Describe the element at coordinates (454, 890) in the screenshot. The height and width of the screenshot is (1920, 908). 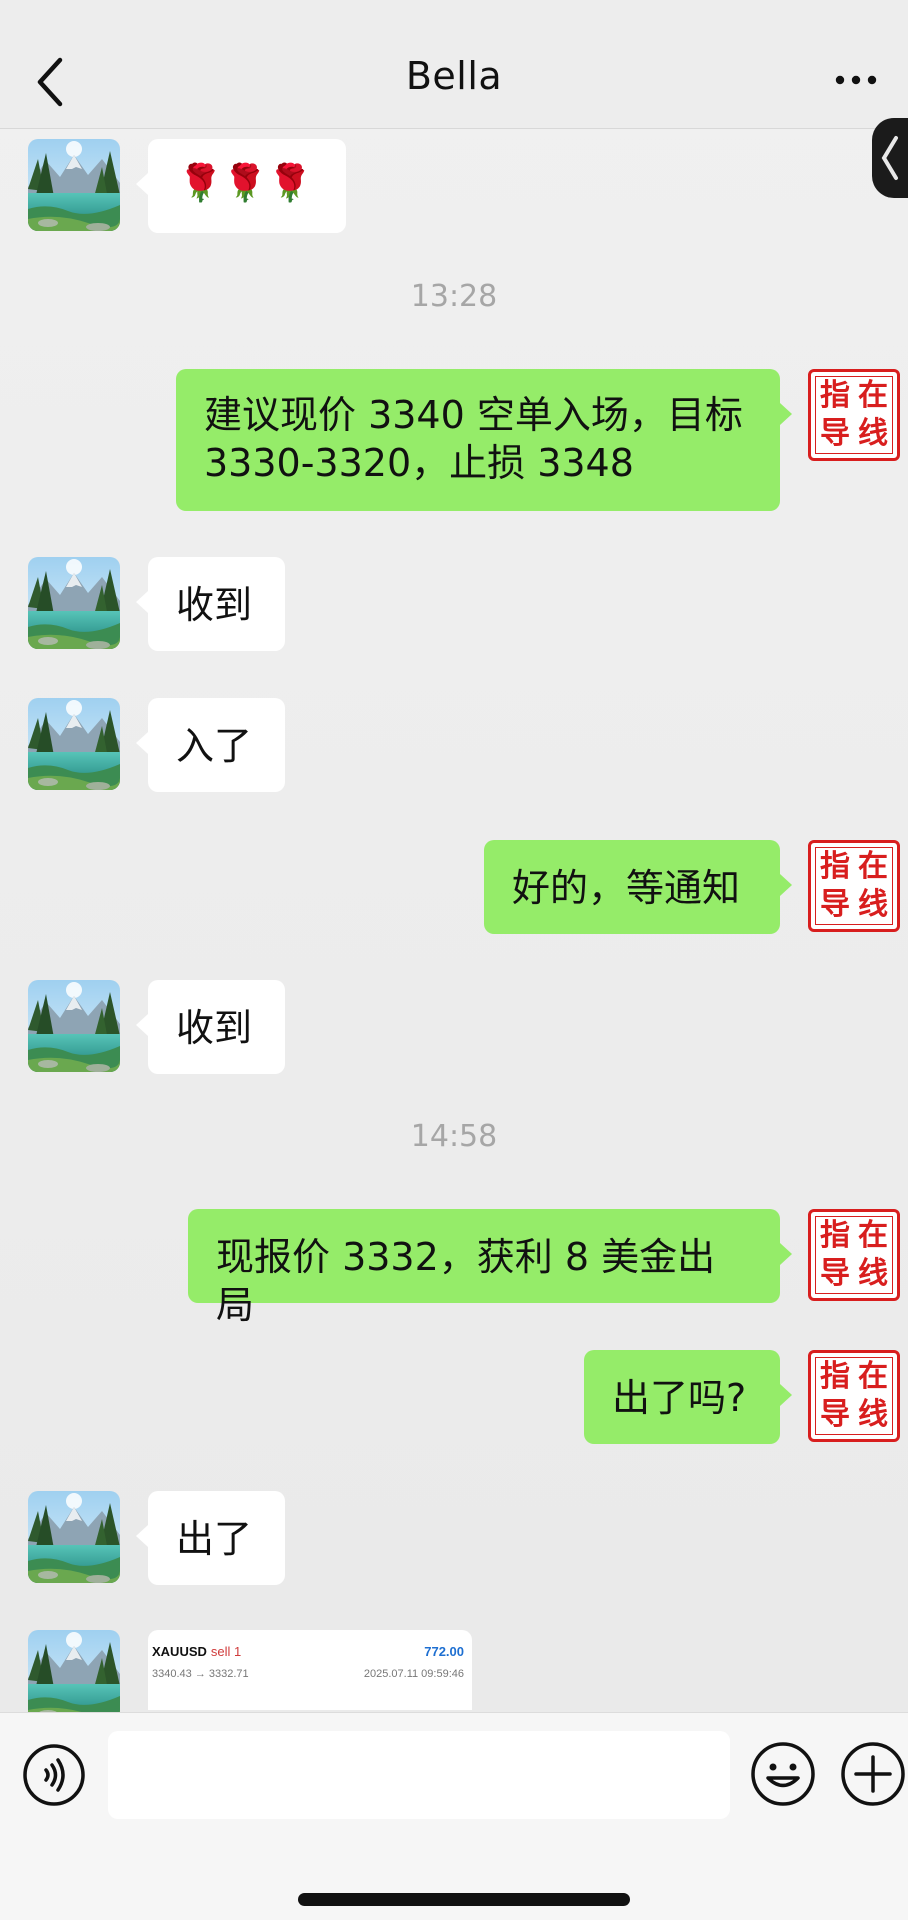
I see `message-row: 好的，等通知 指 在 导 线` at that location.